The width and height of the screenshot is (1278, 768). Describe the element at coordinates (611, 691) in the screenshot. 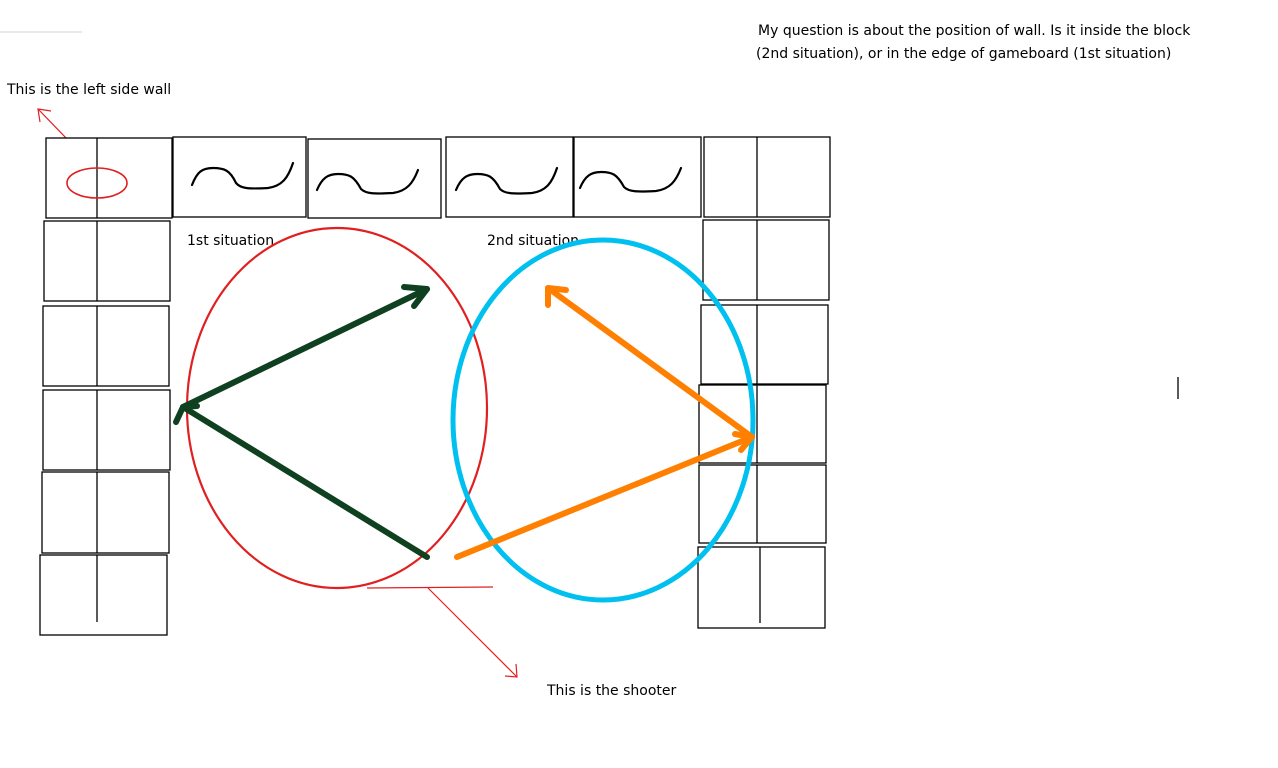

I see `shooter-label: This is the shooter` at that location.